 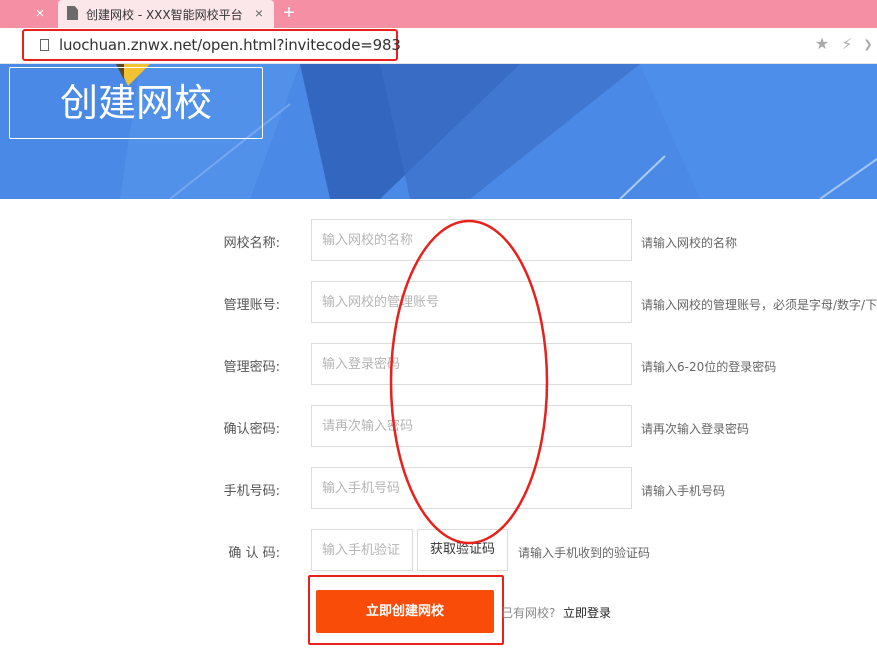 I want to click on close-icon: ×, so click(x=40, y=14).